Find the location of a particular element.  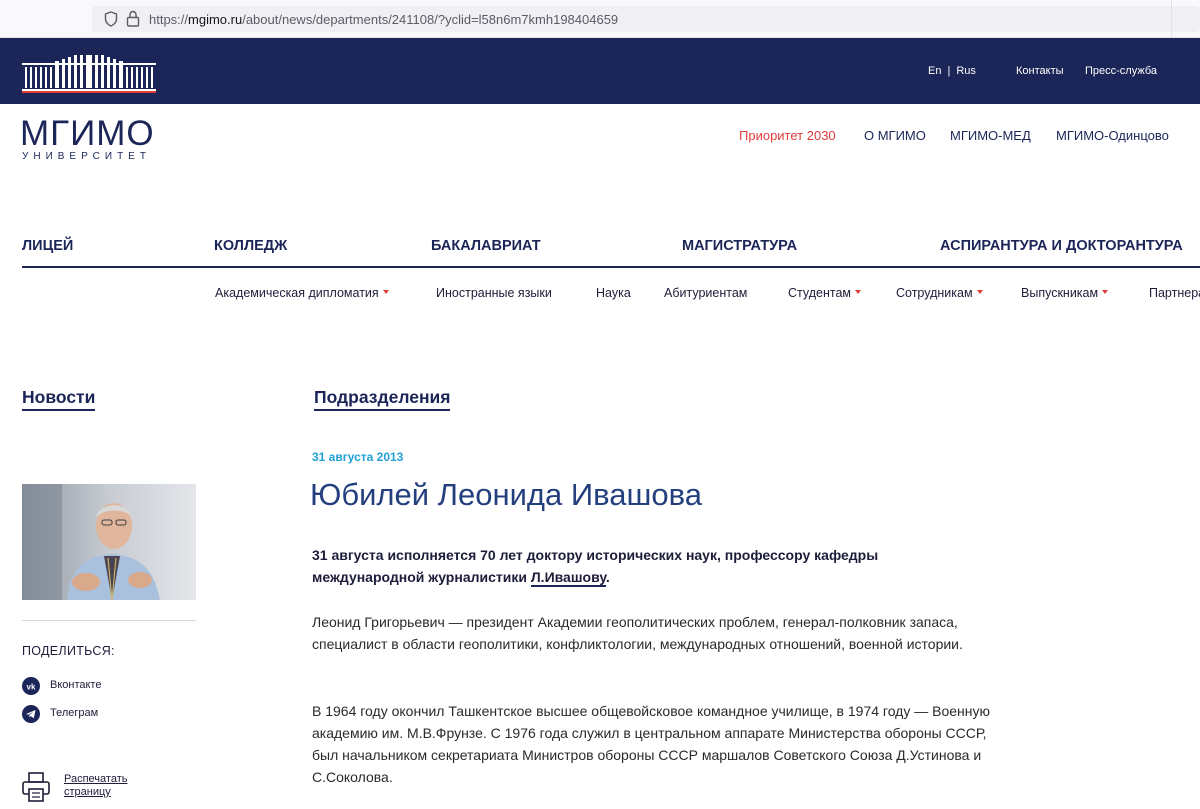

submenu-science: Наука is located at coordinates (613, 293).